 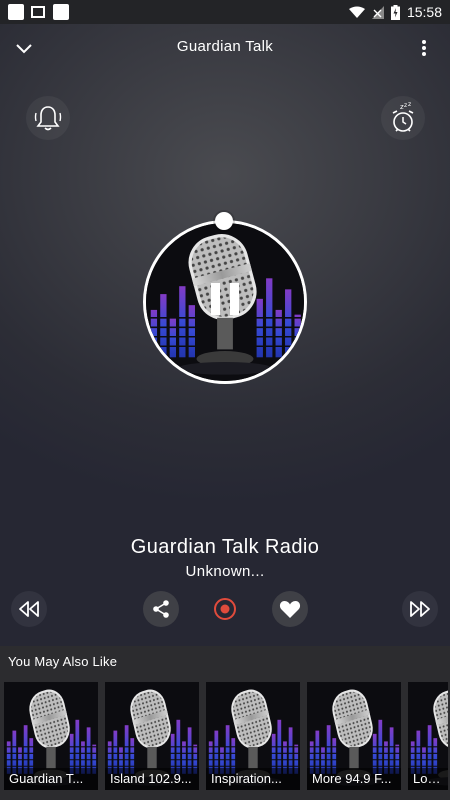 I want to click on pause-icon, so click(x=225, y=299).